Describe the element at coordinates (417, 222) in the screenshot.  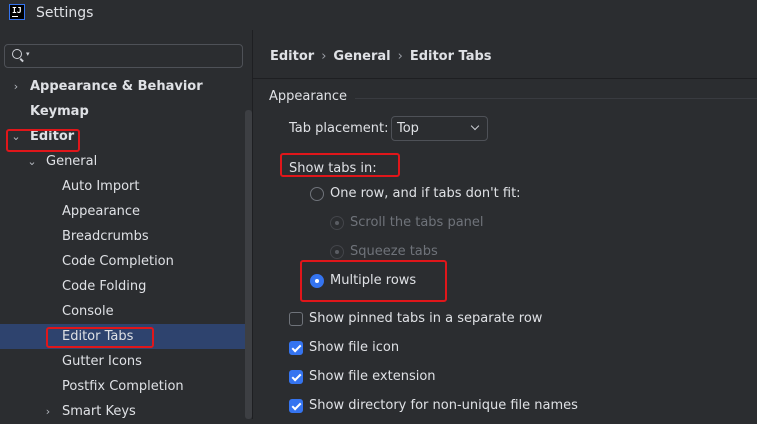
I see `radio-scroll-tabs-panel-label: Scroll the tabs panel` at that location.